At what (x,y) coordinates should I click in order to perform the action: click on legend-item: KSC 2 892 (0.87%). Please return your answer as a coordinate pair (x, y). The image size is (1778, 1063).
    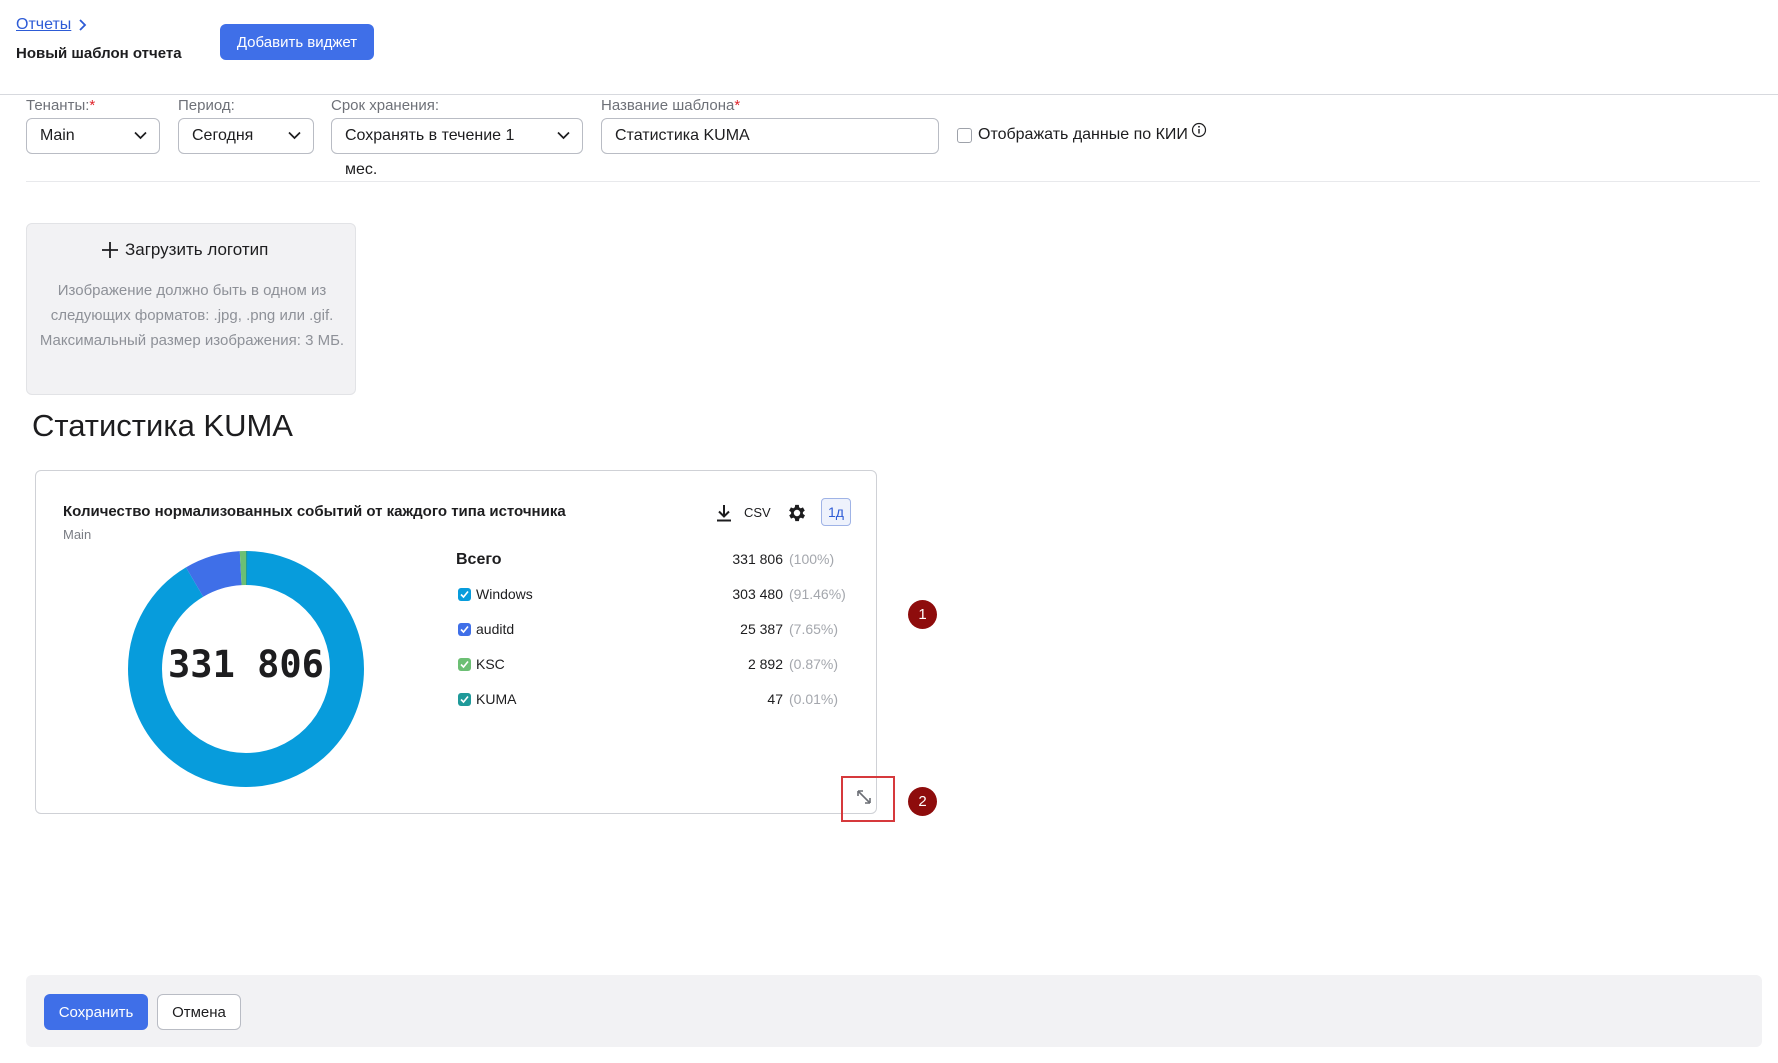
    Looking at the image, I should click on (655, 666).